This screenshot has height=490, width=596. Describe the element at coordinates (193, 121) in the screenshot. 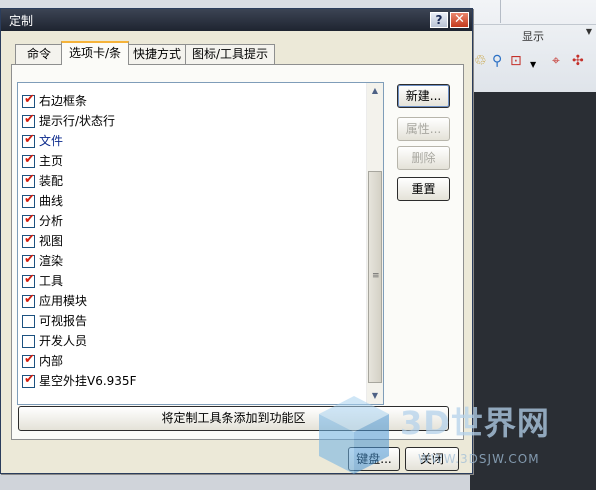

I see `list-item: ✔ 提示行/状态行` at that location.